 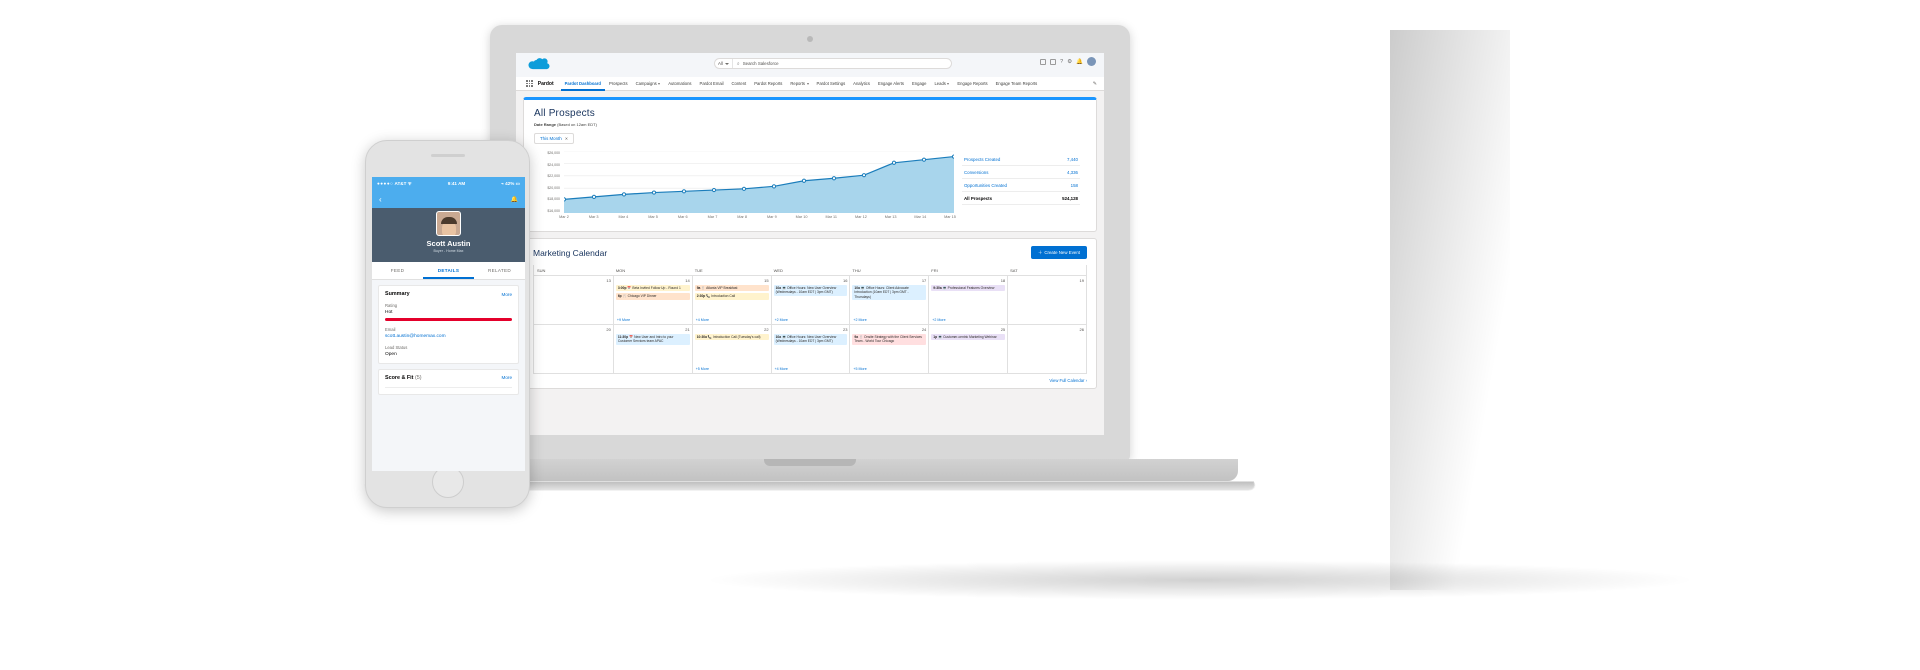 What do you see at coordinates (948, 83) in the screenshot?
I see `chevron-down-icon` at bounding box center [948, 83].